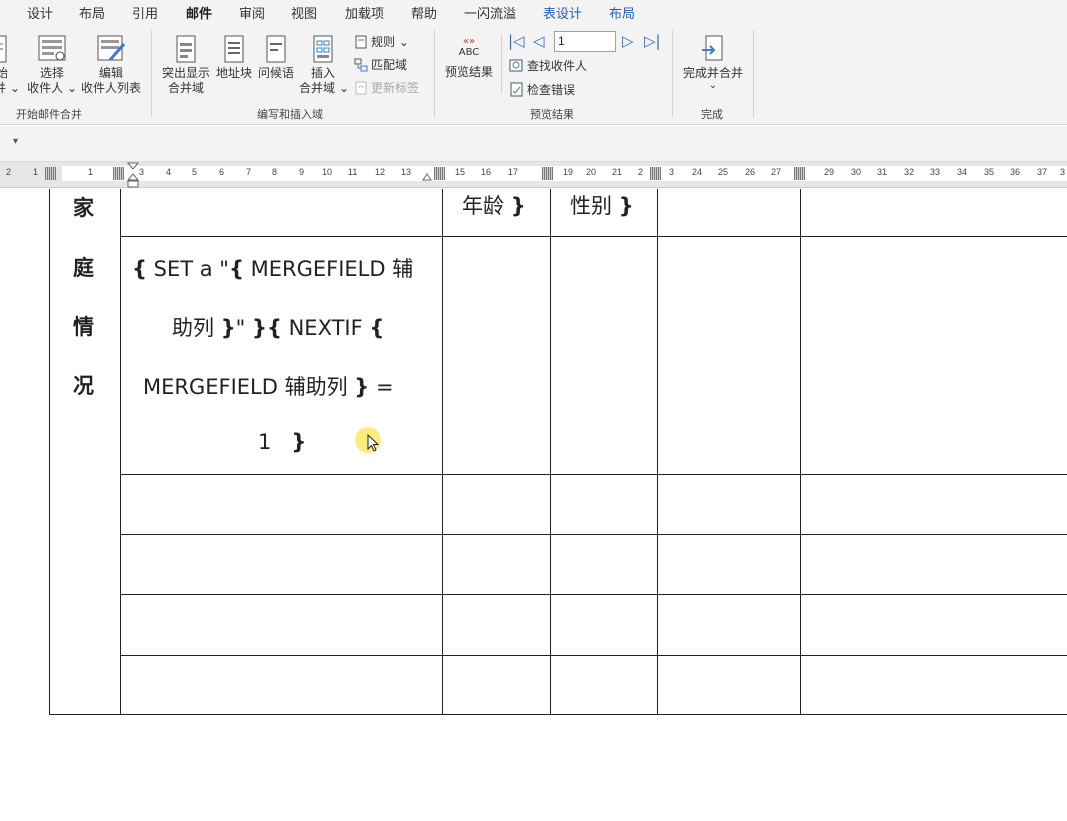  I want to click on match-fields-button: 匹配域, so click(380, 64).